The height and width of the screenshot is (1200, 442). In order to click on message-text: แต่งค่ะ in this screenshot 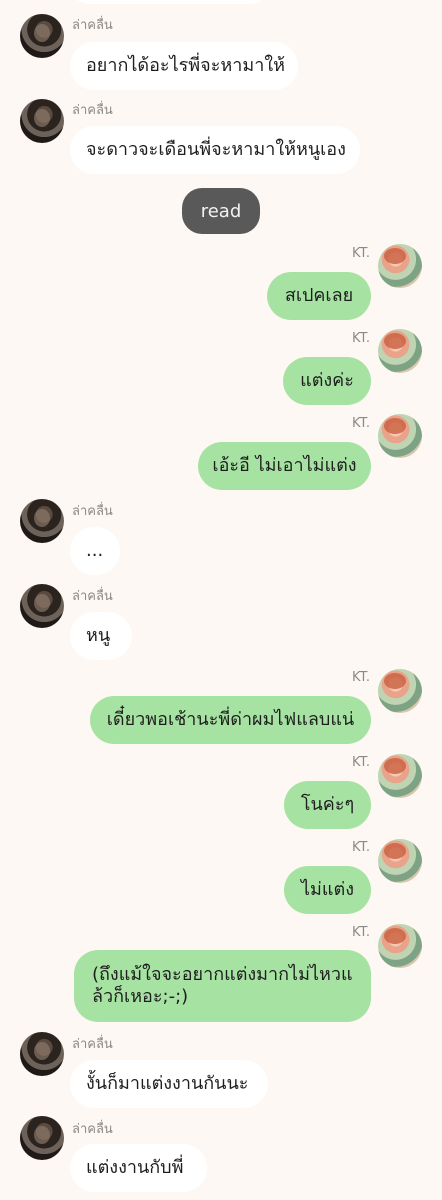, I will do `click(327, 380)`.